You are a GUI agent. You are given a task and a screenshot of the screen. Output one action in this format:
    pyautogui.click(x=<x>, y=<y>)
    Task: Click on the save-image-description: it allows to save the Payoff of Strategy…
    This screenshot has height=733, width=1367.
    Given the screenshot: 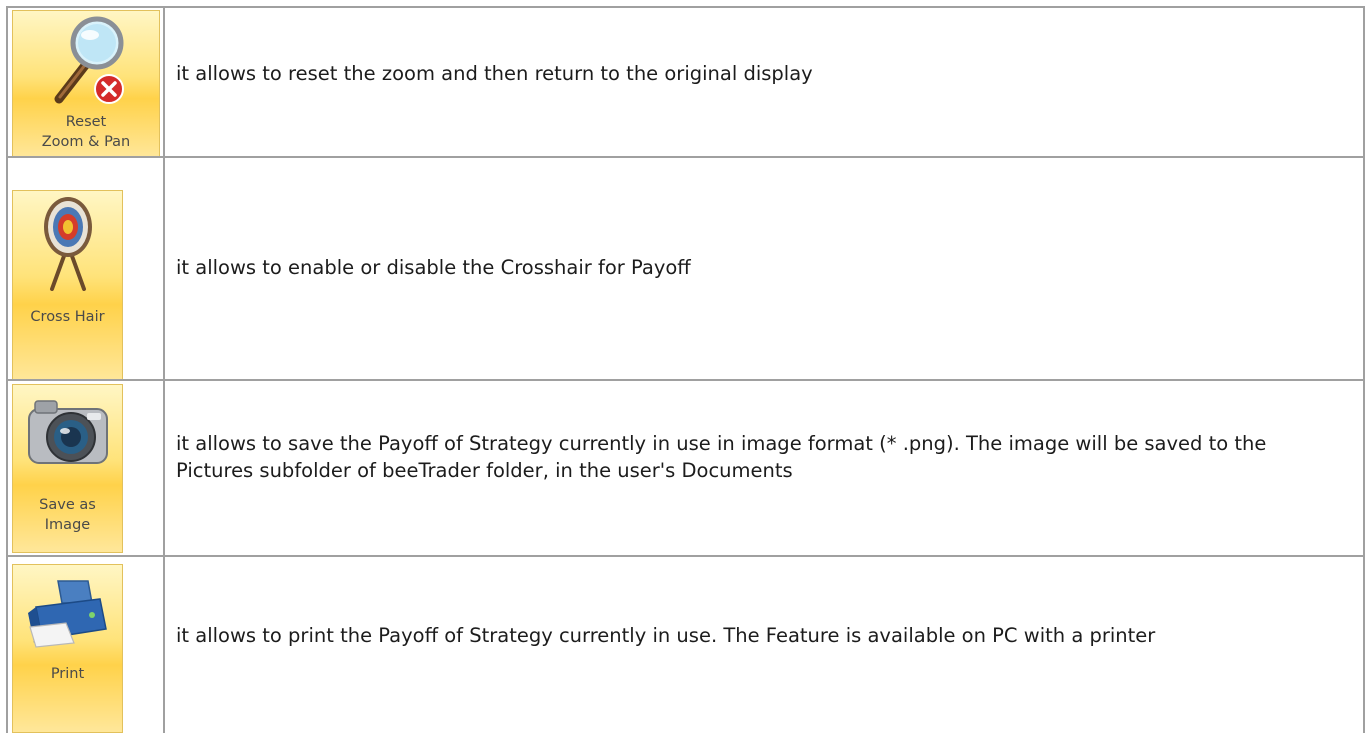 What is the action you would take?
    pyautogui.click(x=721, y=457)
    